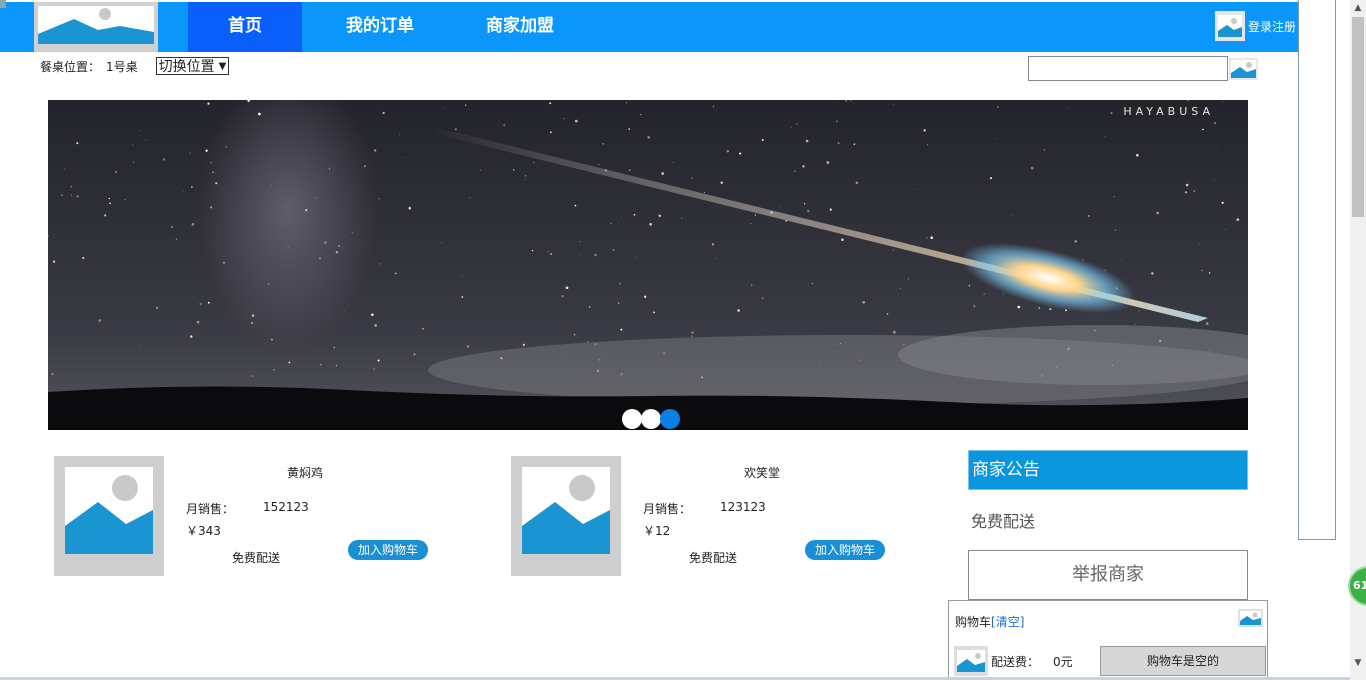  Describe the element at coordinates (743, 507) in the screenshot. I see `monthly-sales-value: 123123` at that location.